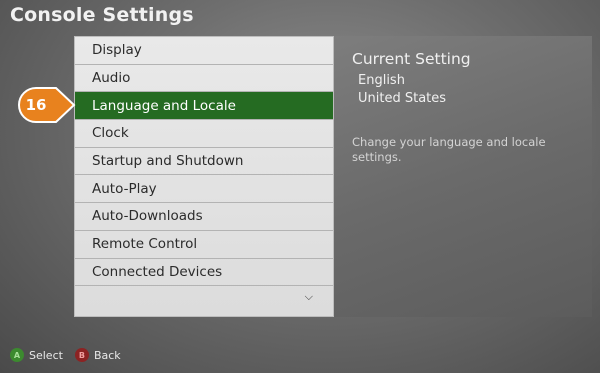 This screenshot has height=373, width=600. Describe the element at coordinates (402, 98) in the screenshot. I see `current-region: United States` at that location.